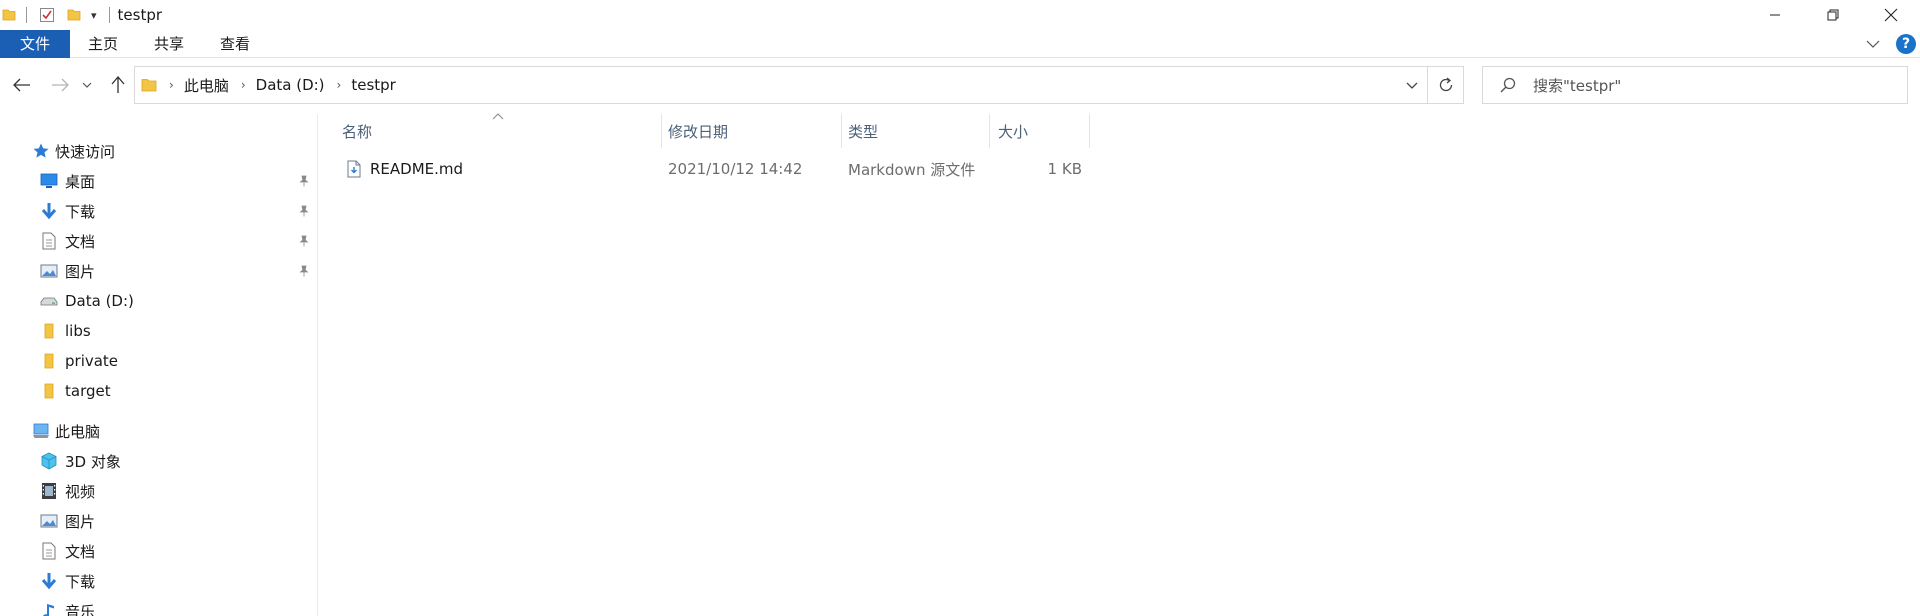  Describe the element at coordinates (109, 15) in the screenshot. I see `title-divider` at that location.